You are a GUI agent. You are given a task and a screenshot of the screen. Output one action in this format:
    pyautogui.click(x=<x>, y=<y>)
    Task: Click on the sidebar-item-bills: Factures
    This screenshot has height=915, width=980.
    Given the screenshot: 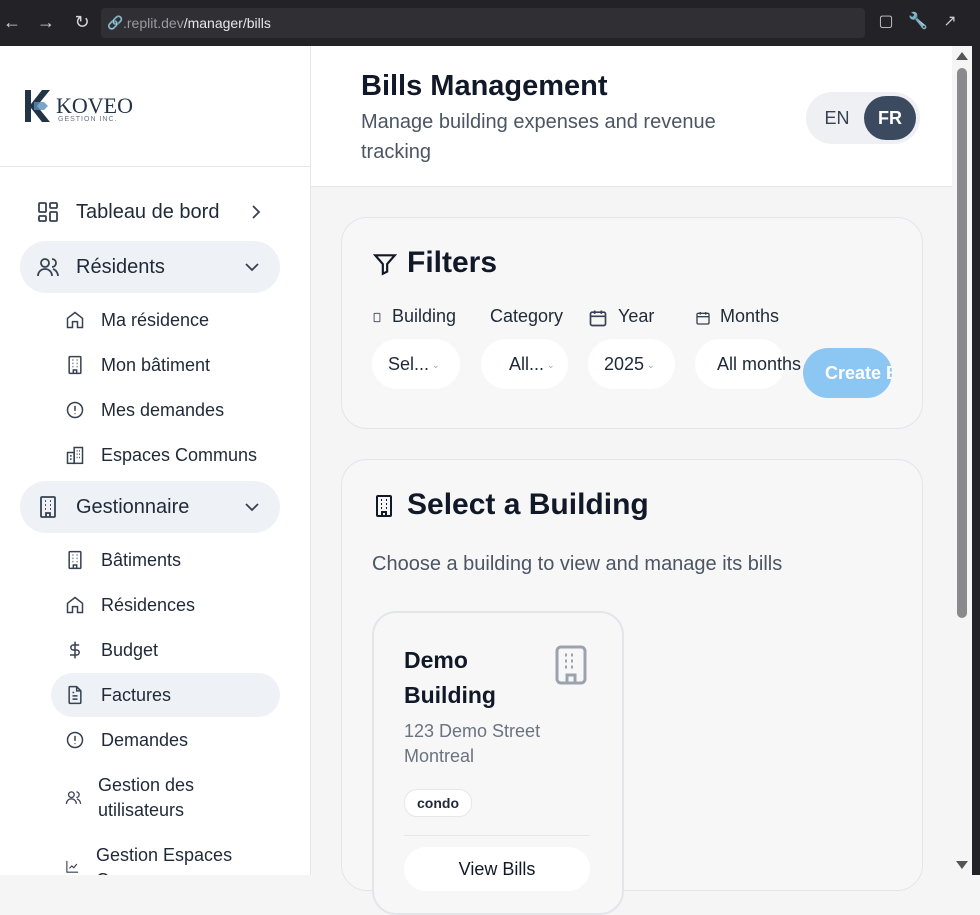 What is the action you would take?
    pyautogui.click(x=165, y=695)
    